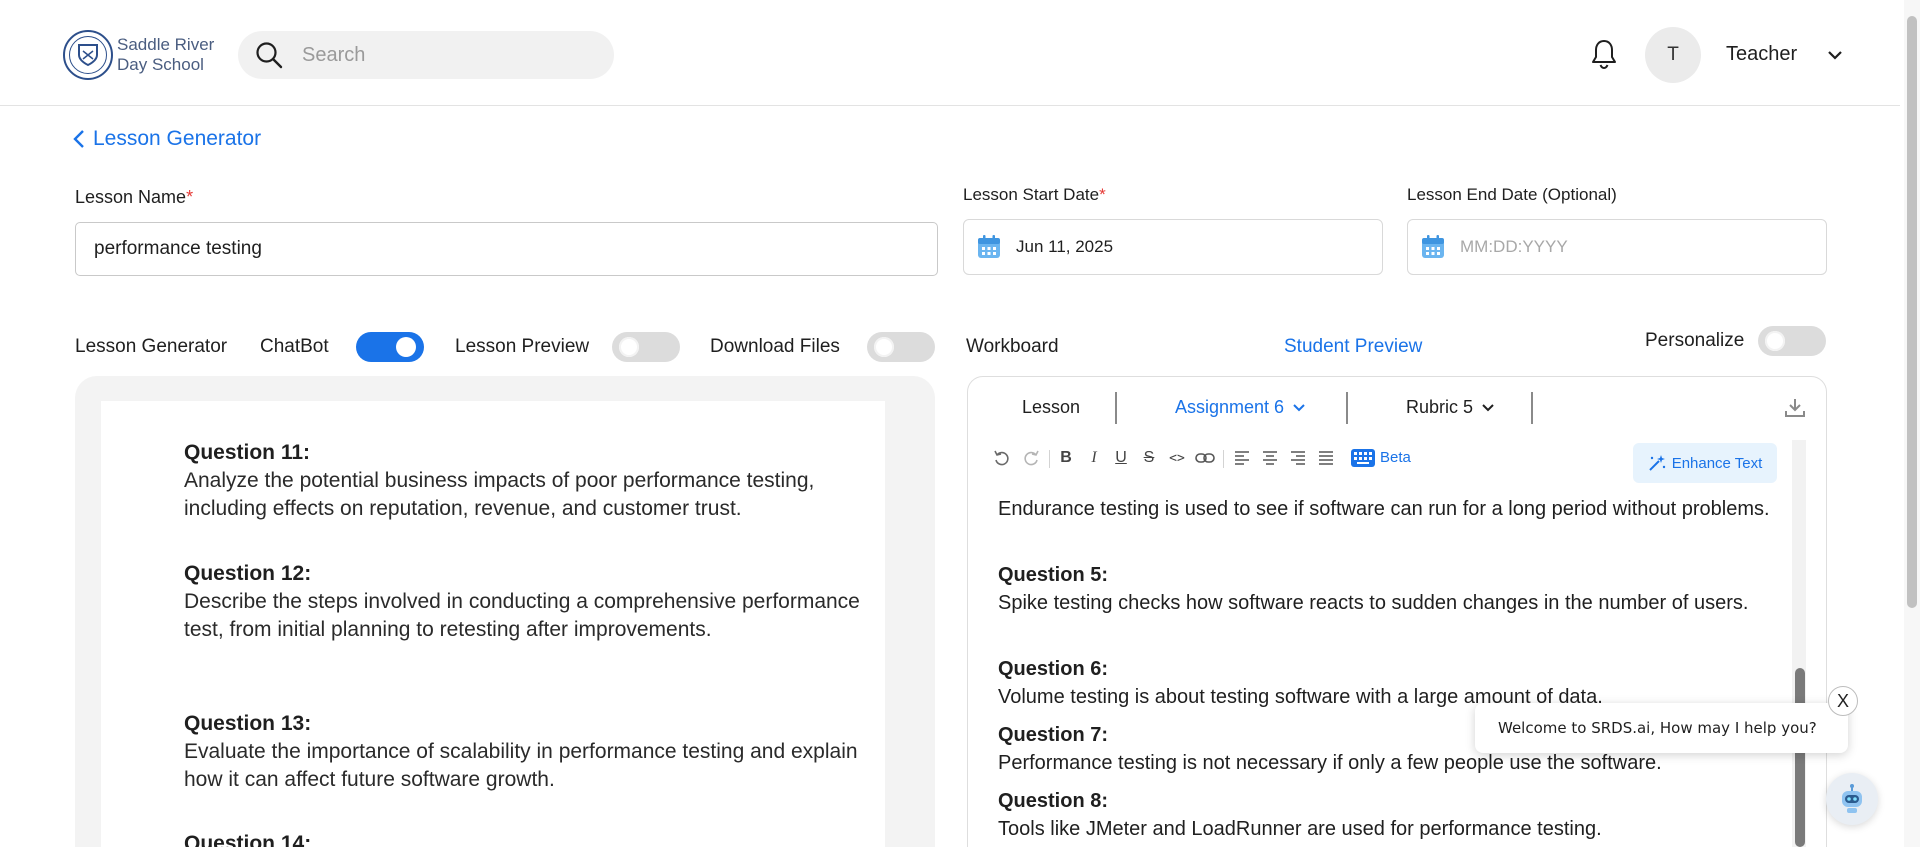 The height and width of the screenshot is (847, 1920). I want to click on search-icon, so click(269, 55).